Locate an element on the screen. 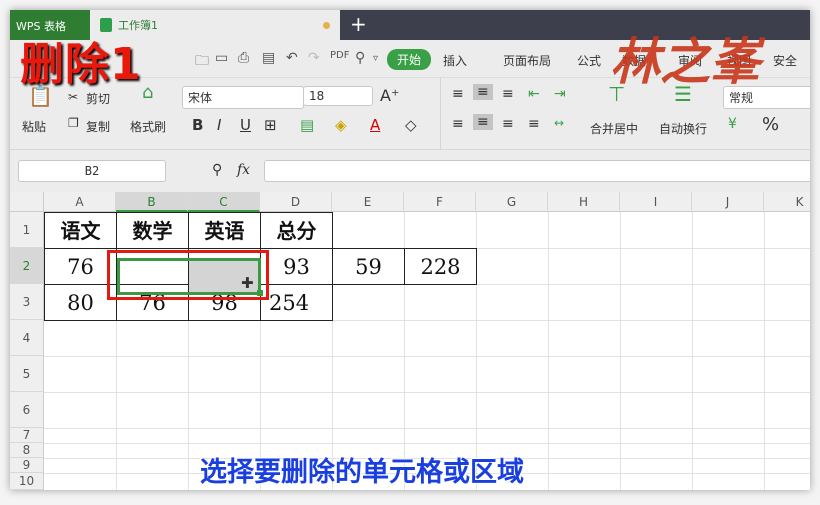  column-header-H: H is located at coordinates (584, 202).